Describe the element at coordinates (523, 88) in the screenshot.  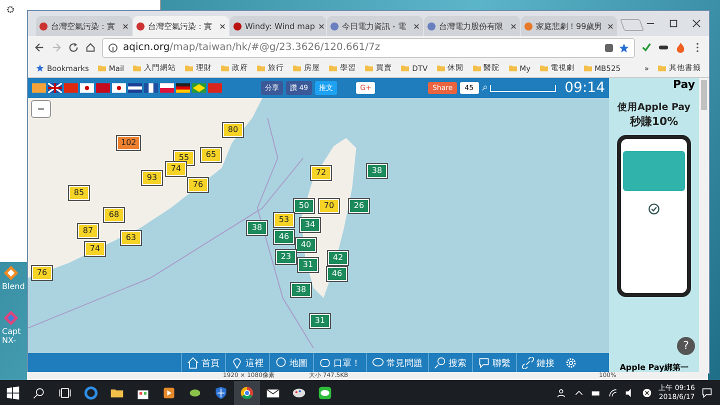
I see `search-field` at that location.